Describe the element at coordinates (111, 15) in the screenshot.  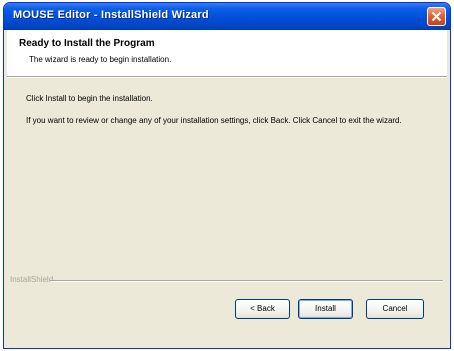
I see `window-title: MOUSE Editor - InstallShield Wizard` at that location.